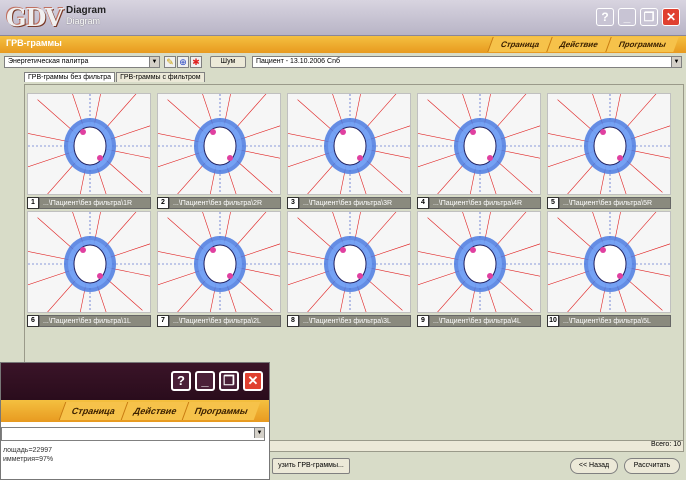 The width and height of the screenshot is (686, 480). Describe the element at coordinates (170, 62) in the screenshot. I see `brush-icon: ✎` at that location.